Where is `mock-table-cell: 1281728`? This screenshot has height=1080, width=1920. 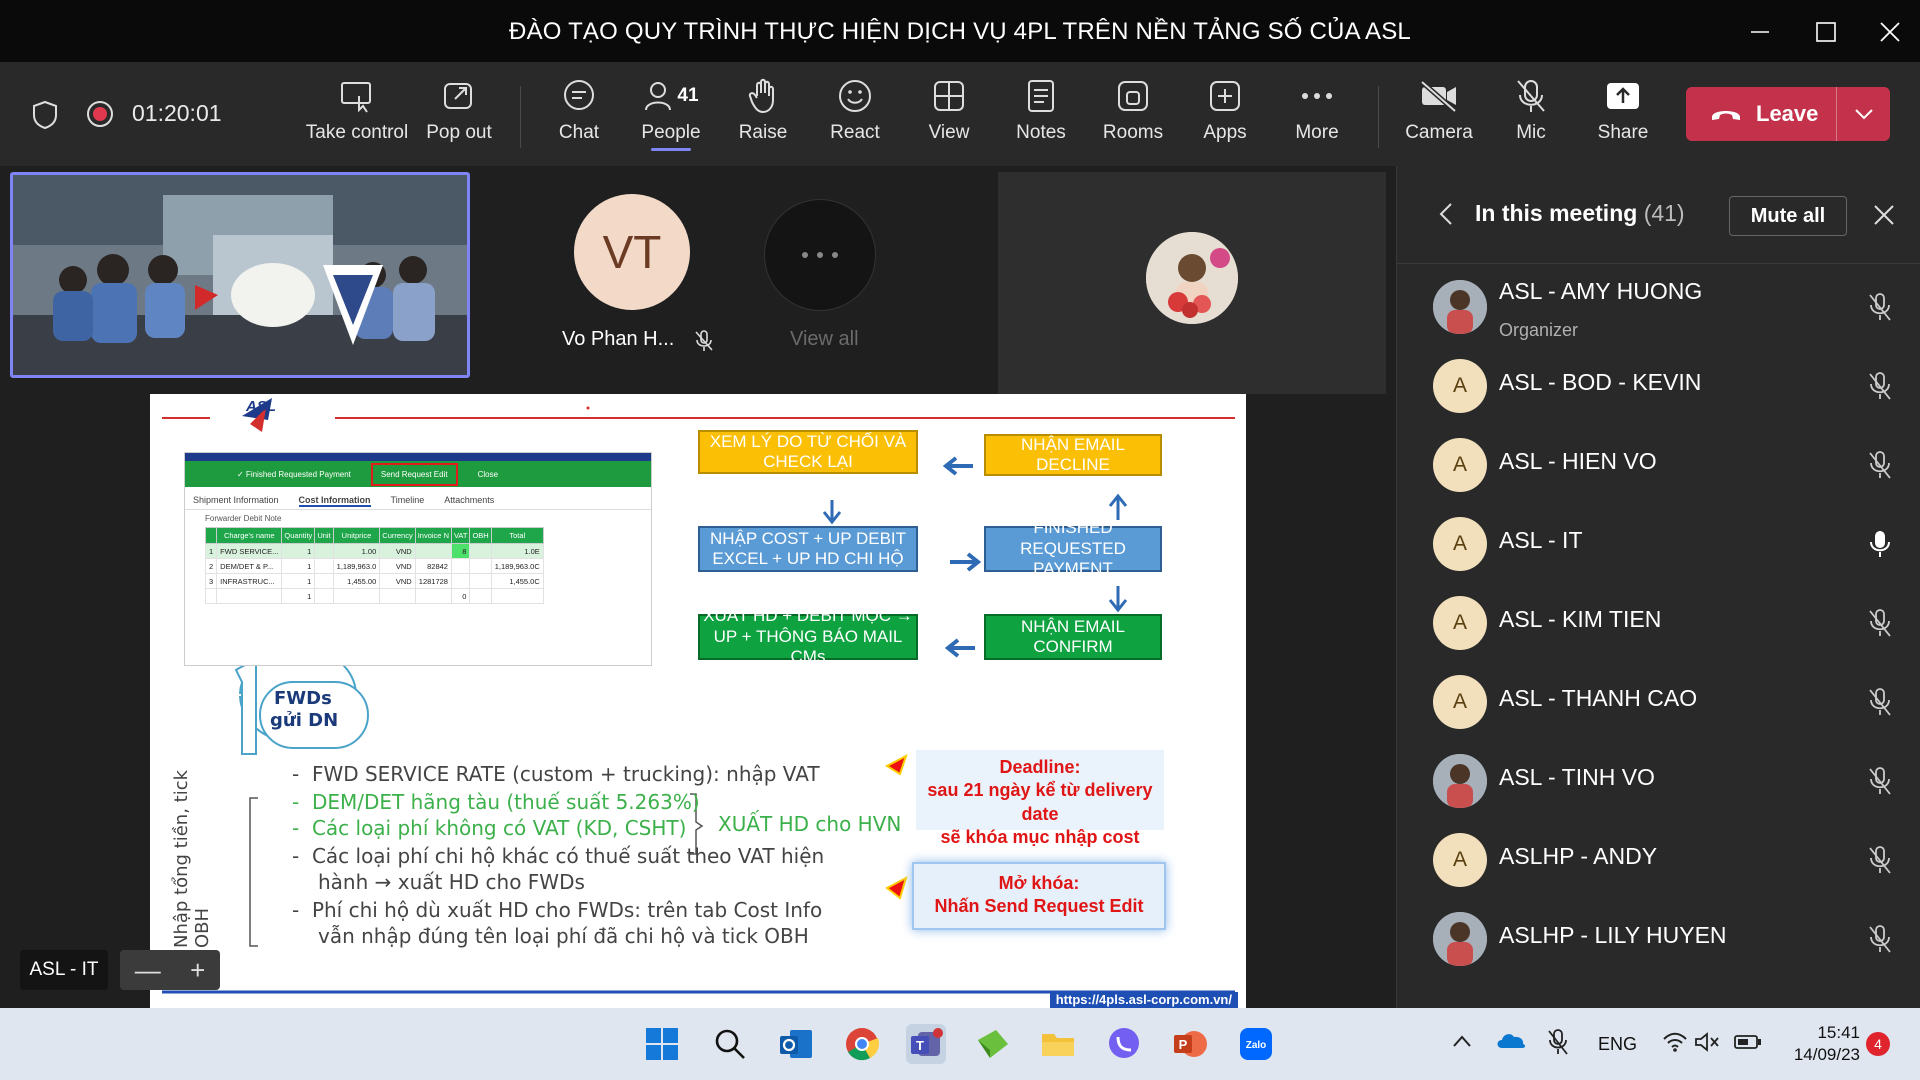
mock-table-cell: 1281728 is located at coordinates (433, 581).